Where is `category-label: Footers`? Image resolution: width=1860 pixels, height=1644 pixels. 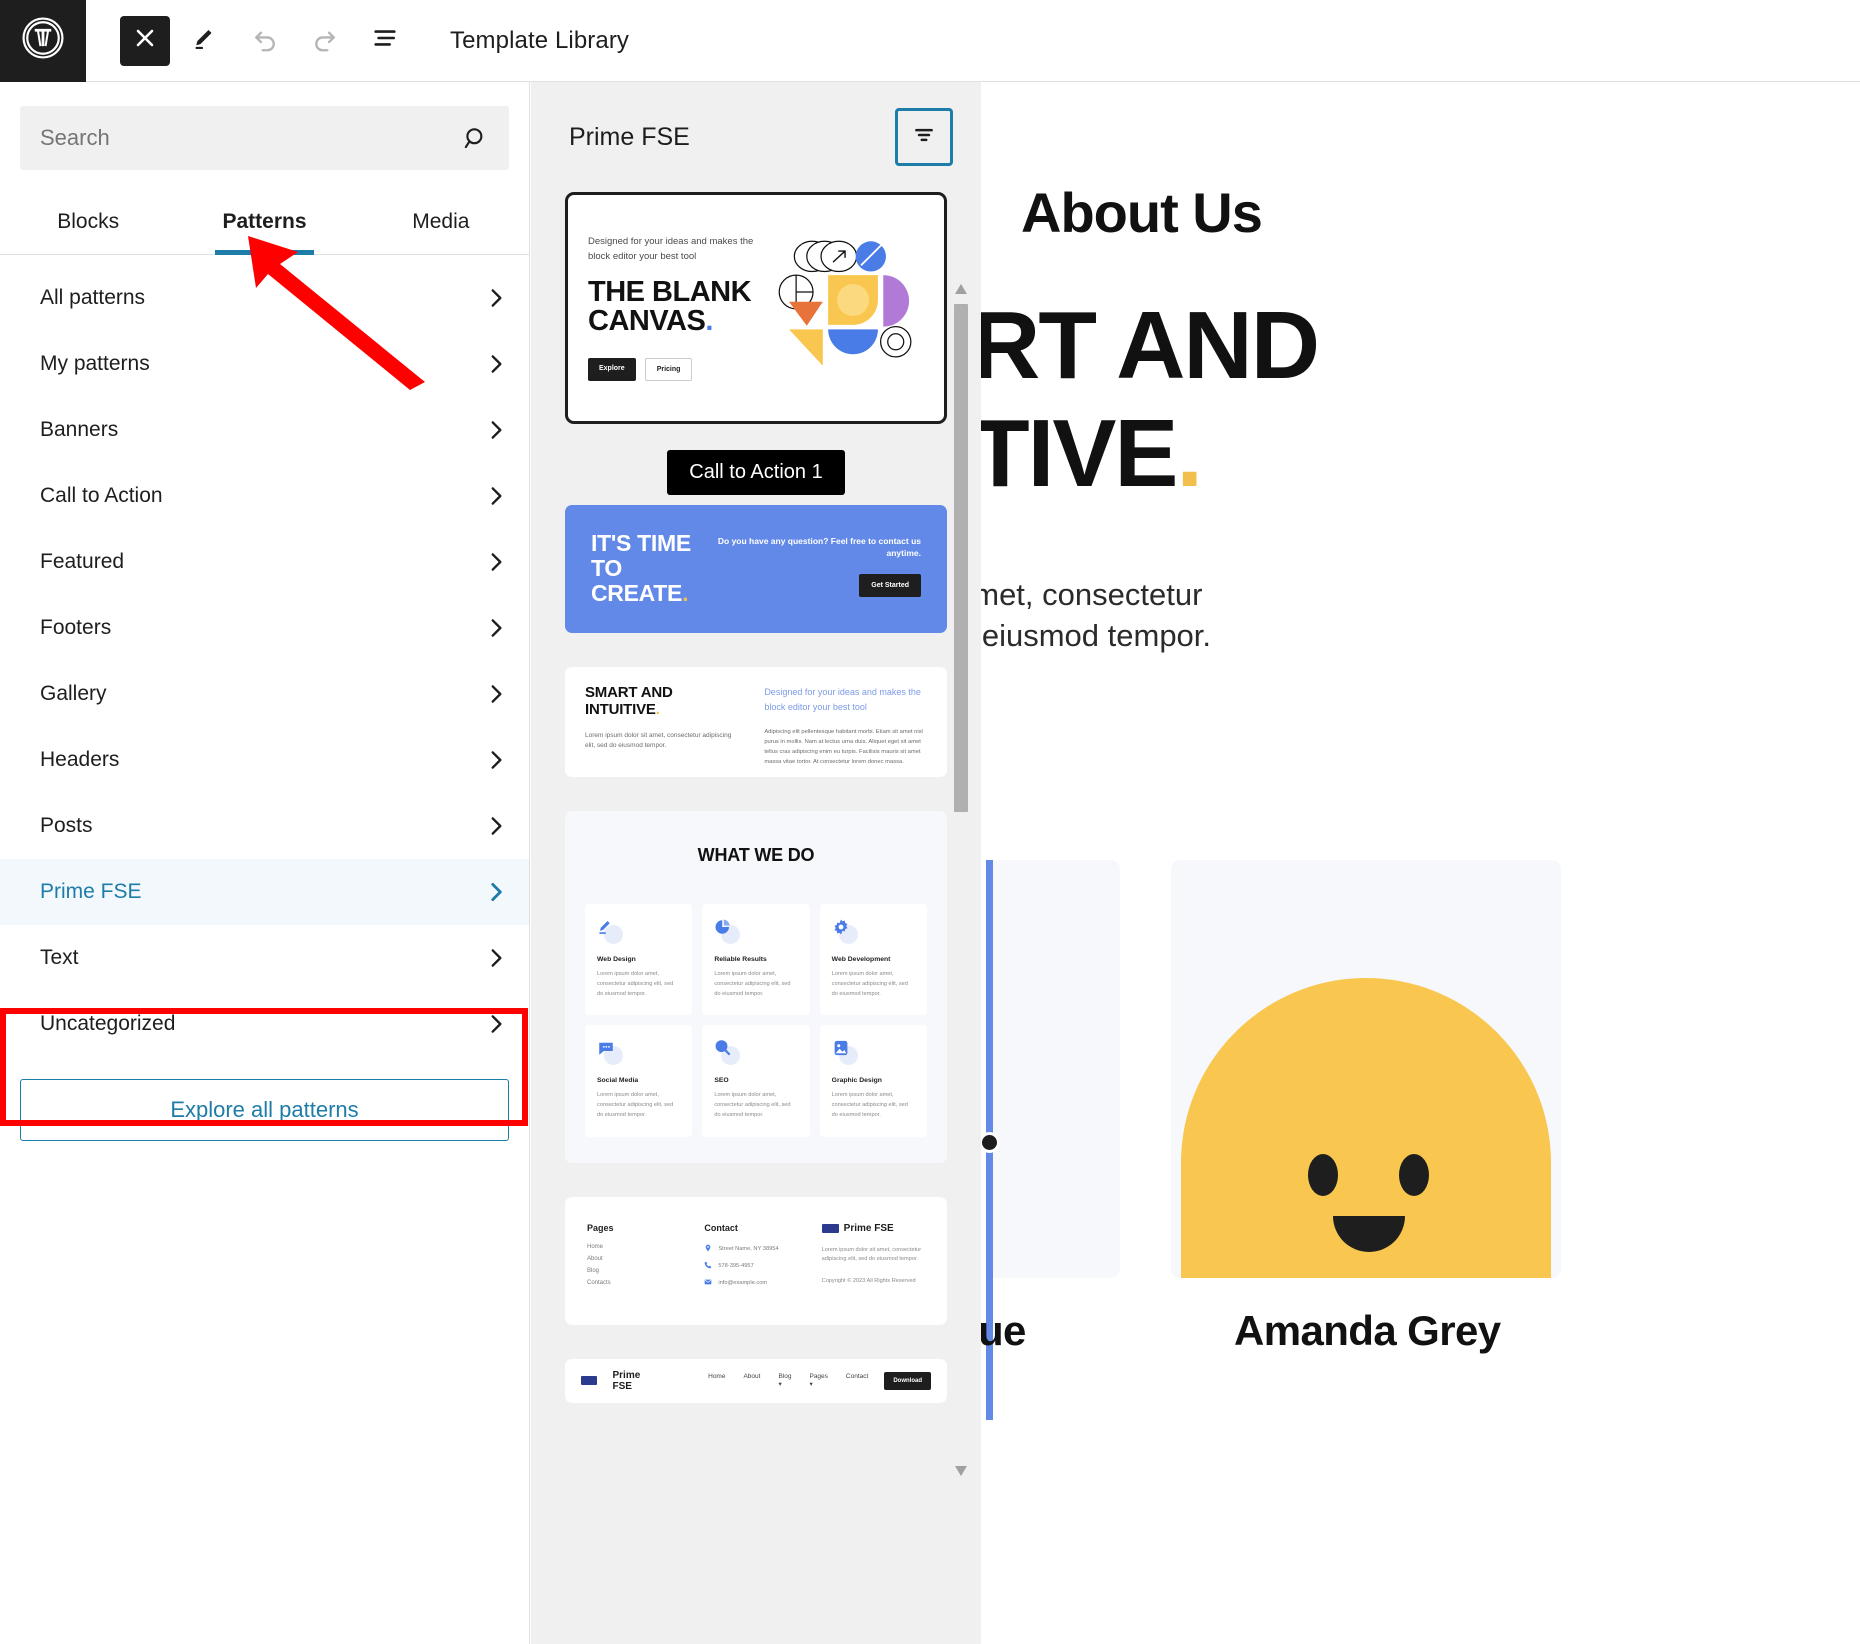 category-label: Footers is located at coordinates (76, 627).